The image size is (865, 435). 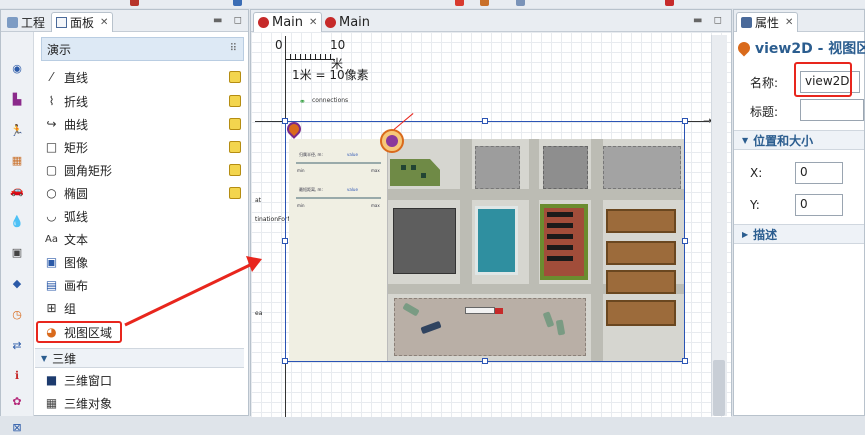 What do you see at coordinates (17, 252) in the screenshot?
I see `category-presentation-icon: ▣` at bounding box center [17, 252].